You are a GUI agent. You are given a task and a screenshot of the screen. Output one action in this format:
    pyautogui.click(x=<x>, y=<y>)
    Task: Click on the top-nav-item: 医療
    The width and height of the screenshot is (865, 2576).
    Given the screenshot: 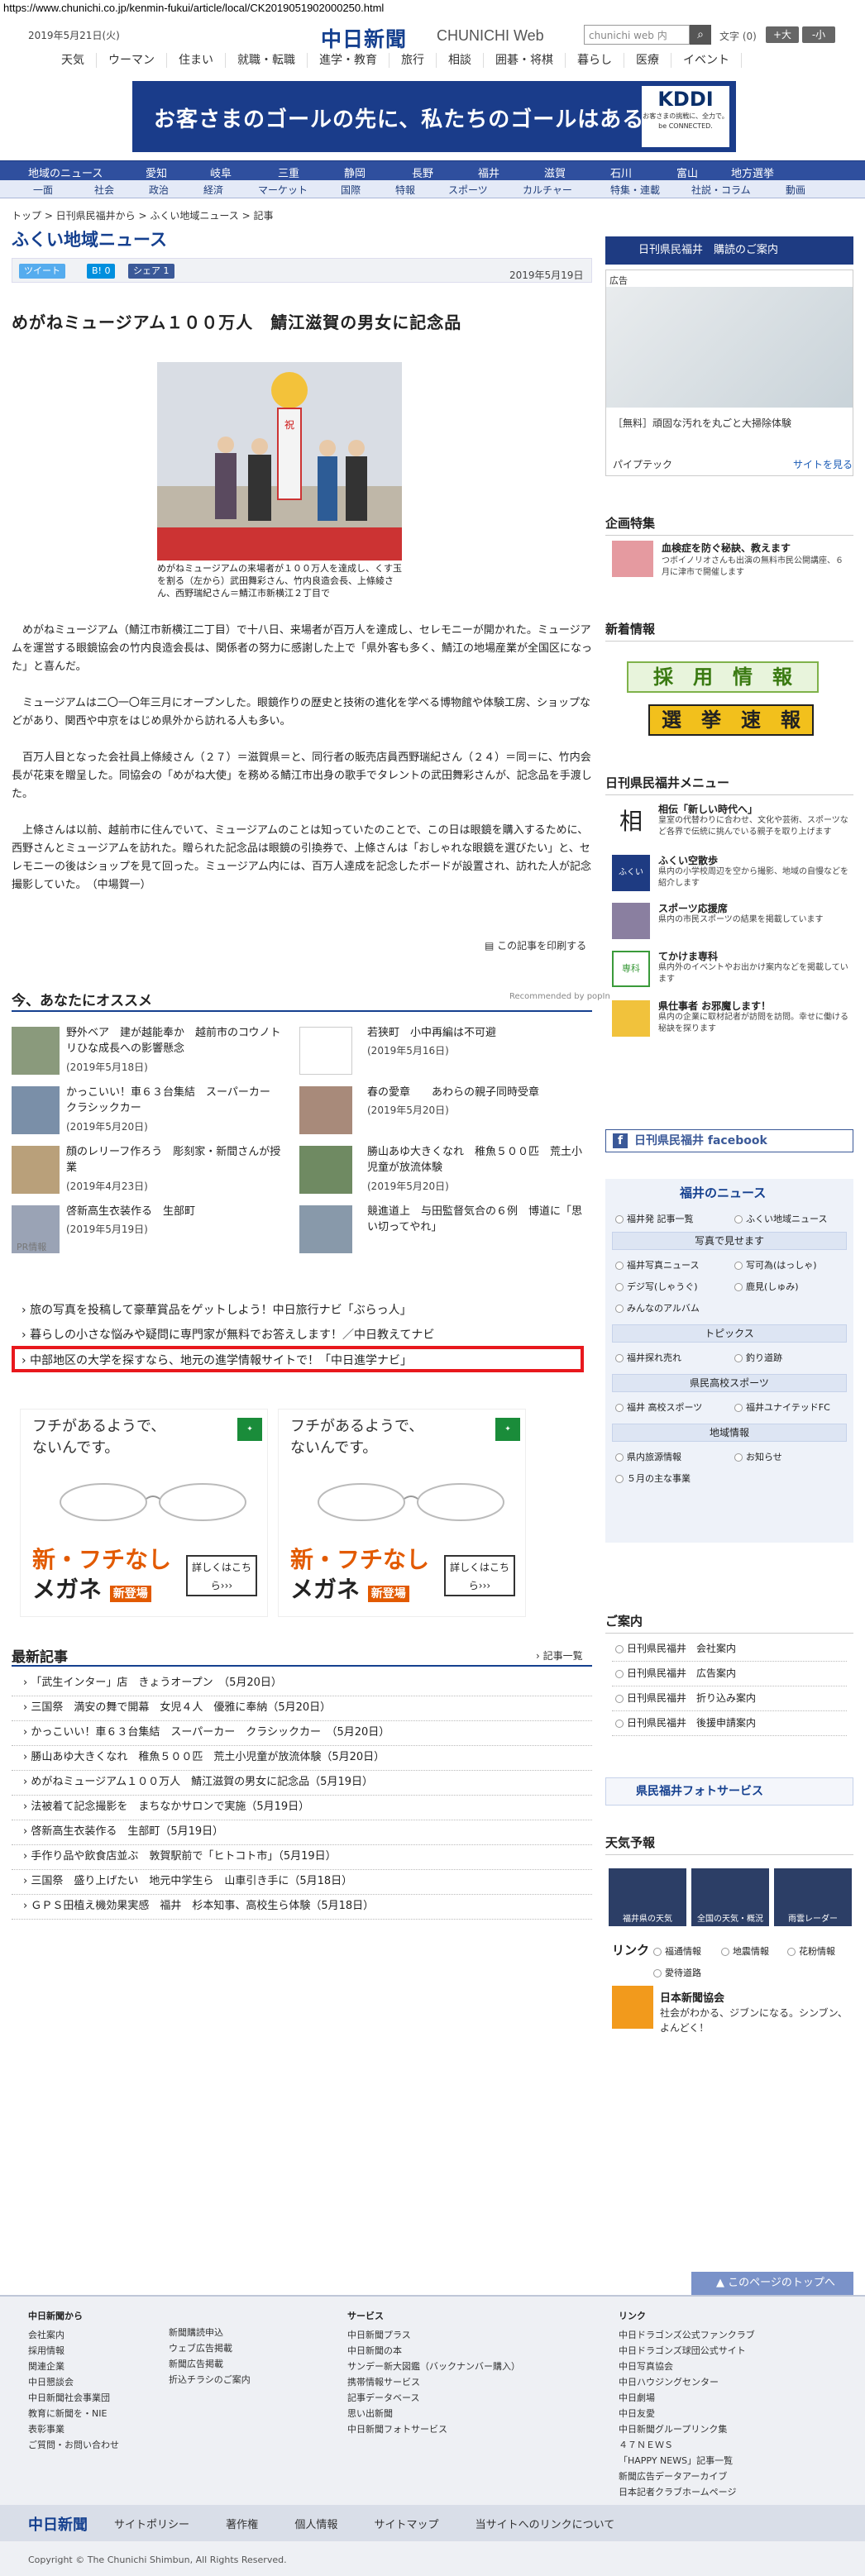 What is the action you would take?
    pyautogui.click(x=647, y=61)
    